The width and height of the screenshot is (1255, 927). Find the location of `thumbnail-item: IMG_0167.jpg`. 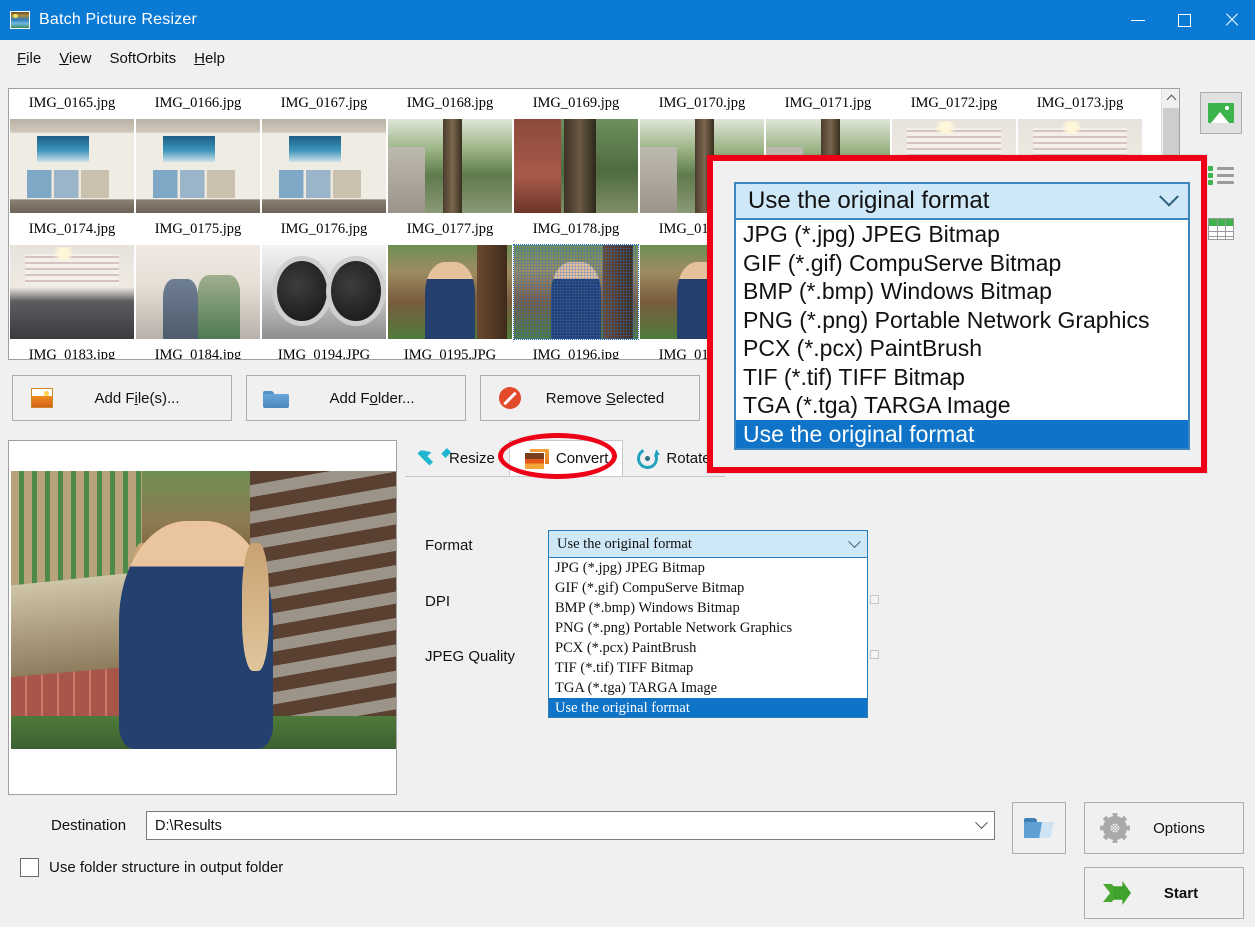

thumbnail-item: IMG_0167.jpg is located at coordinates (324, 152).